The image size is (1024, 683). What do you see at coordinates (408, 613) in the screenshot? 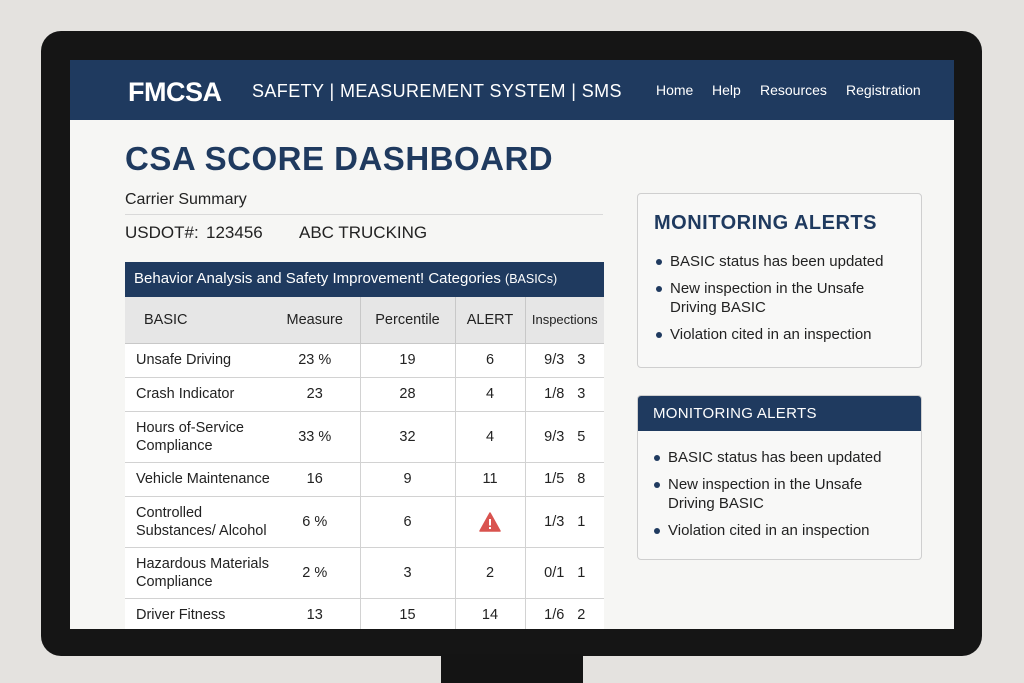
I see `percentile-value: 15` at bounding box center [408, 613].